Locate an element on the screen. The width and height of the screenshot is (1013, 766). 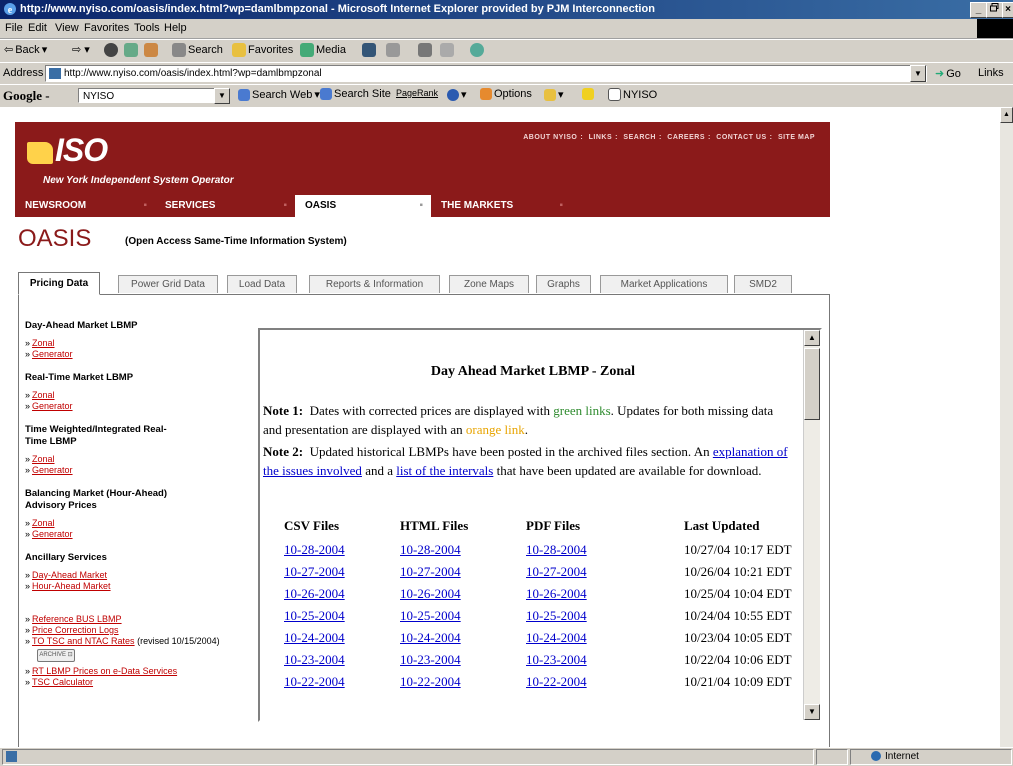
scroll-down-button: ▼ is located at coordinates (812, 712).